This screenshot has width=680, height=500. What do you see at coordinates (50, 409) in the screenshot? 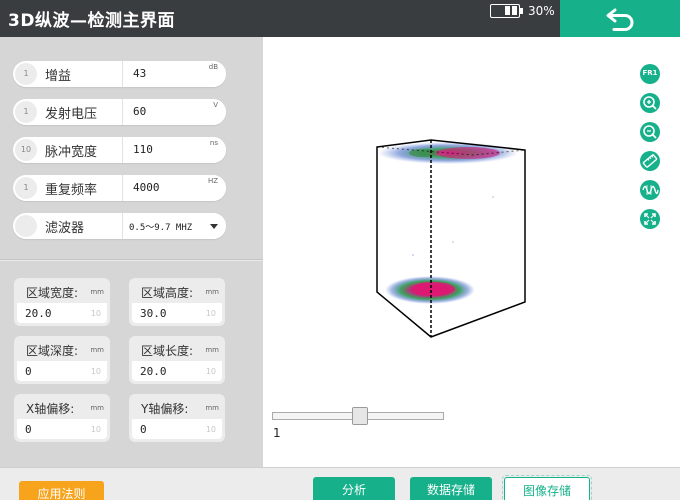
I see `field-label: X轴偏移:` at bounding box center [50, 409].